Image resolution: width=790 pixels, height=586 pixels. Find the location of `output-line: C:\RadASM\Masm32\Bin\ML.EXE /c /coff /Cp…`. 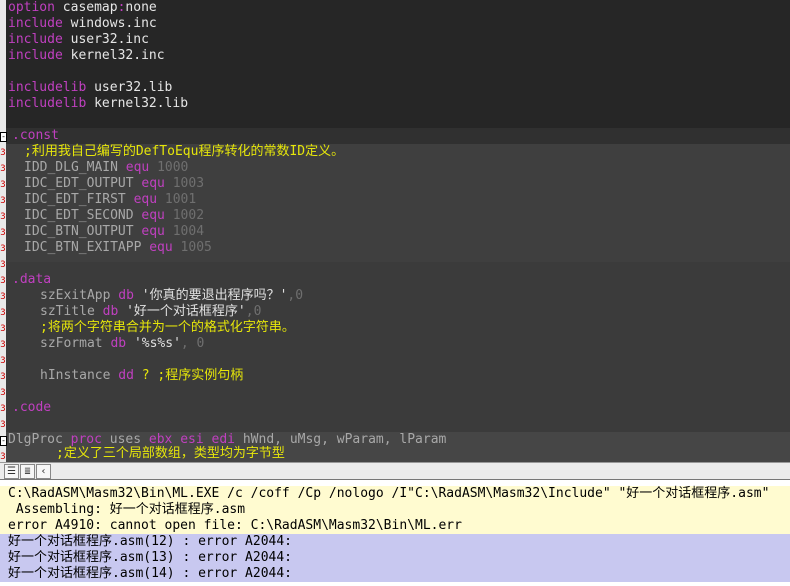

output-line: C:\RadASM\Masm32\Bin\ML.EXE /c /coff /Cp… is located at coordinates (395, 494).